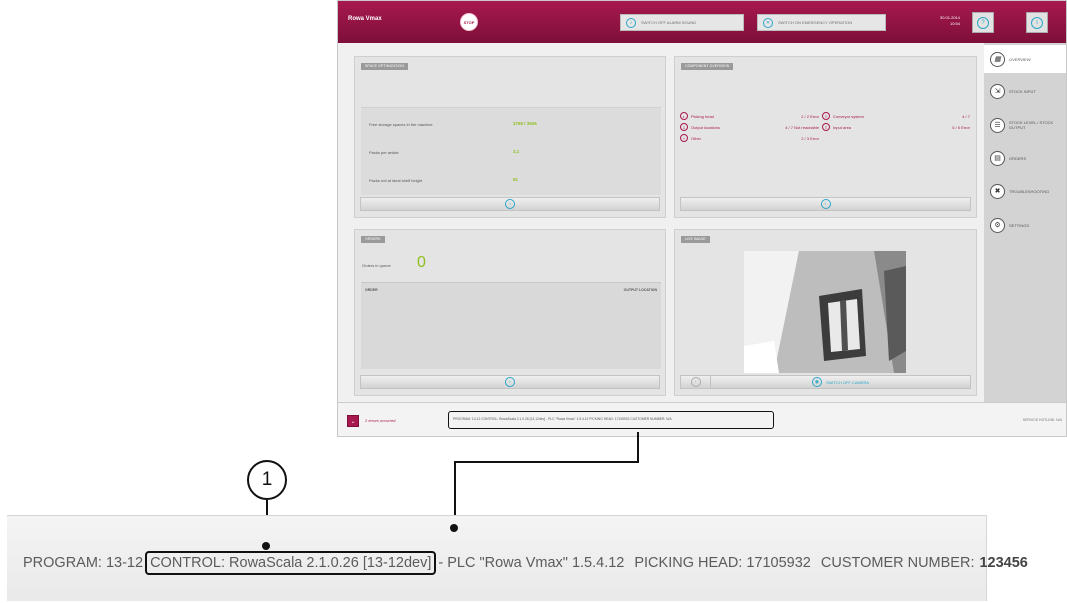 The height and width of the screenshot is (603, 1067). I want to click on sidebar-item-label: ORDERS, so click(1018, 158).